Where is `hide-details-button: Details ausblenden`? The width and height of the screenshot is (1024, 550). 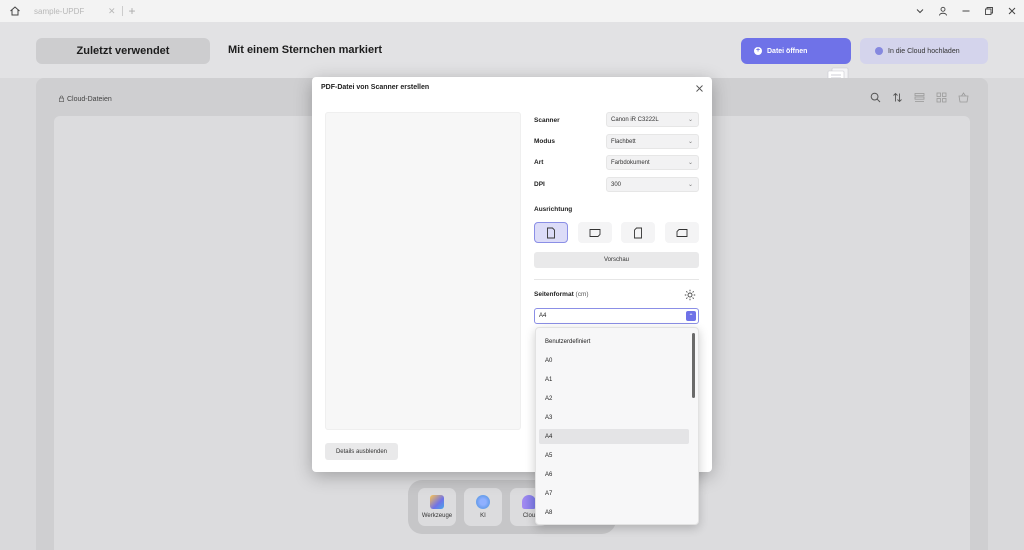
hide-details-button: Details ausblenden is located at coordinates (361, 451).